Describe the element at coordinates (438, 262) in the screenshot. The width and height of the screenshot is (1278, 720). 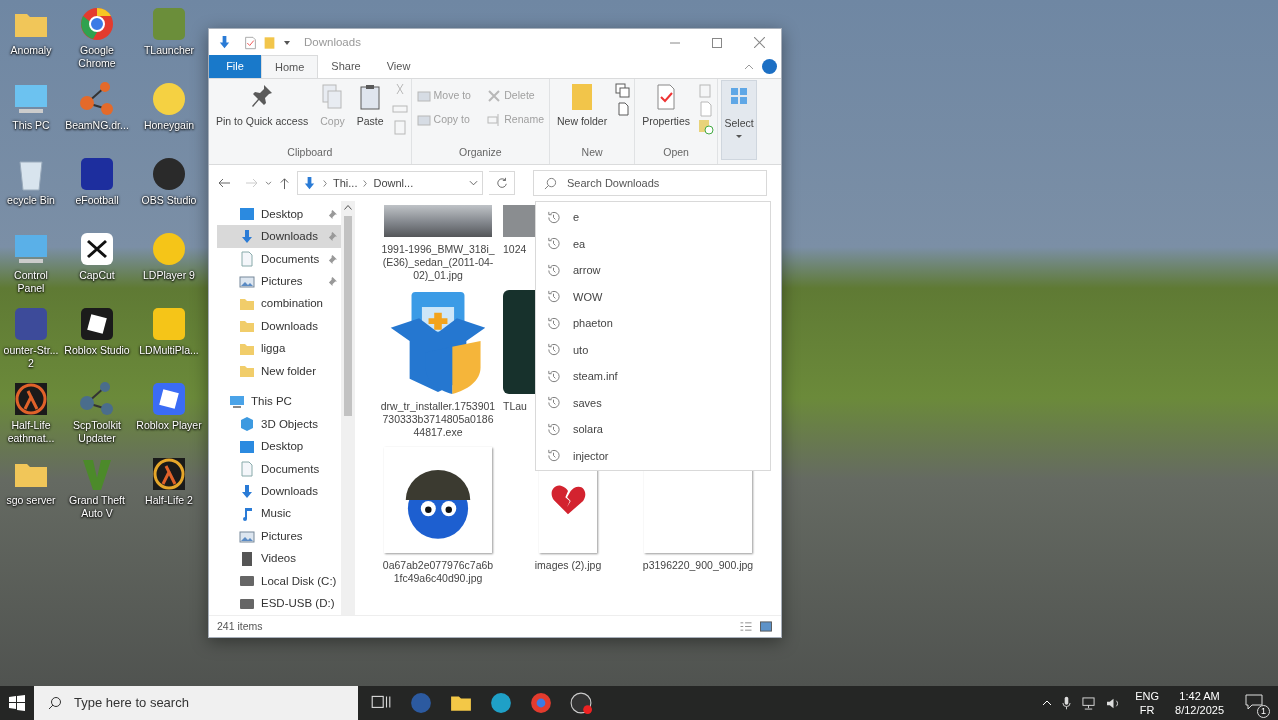
I see `file-name: 1991-1996_BMW_318i_(E36)_sedan_(2011-04-02)_01.jpg` at that location.